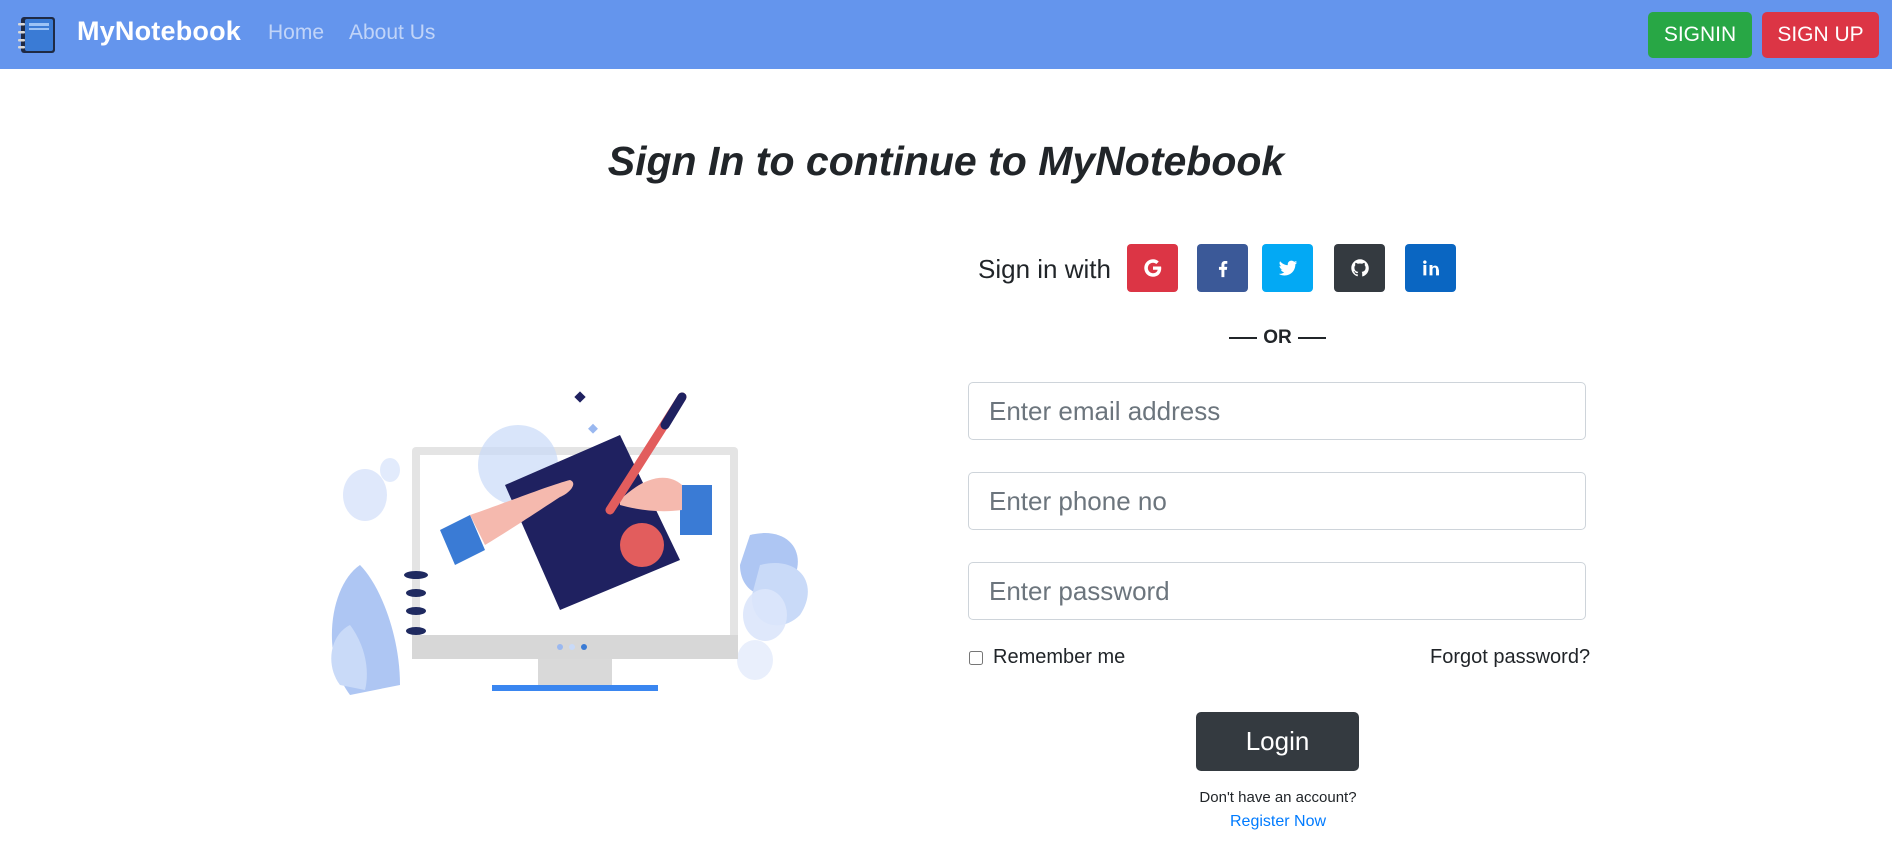 Image resolution: width=1892 pixels, height=848 pixels. What do you see at coordinates (1044, 269) in the screenshot?
I see `signin-with-label: Sign in with` at bounding box center [1044, 269].